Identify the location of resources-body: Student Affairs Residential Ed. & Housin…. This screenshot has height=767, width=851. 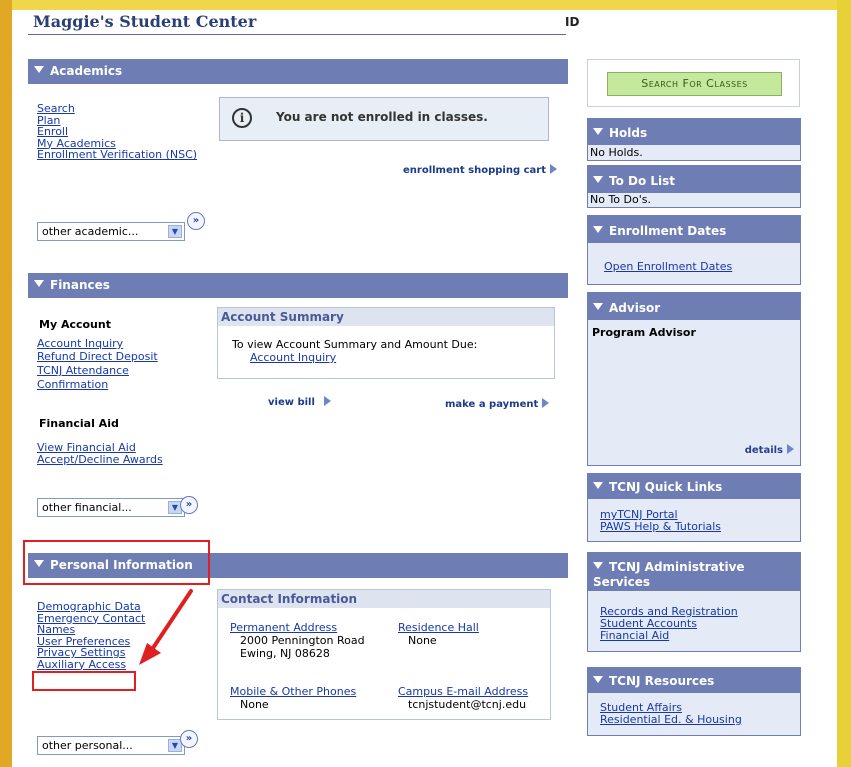
(694, 714).